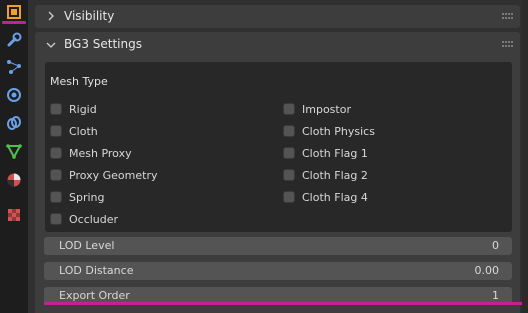  Describe the element at coordinates (83, 109) in the screenshot. I see `checkbox-label: Rigid` at that location.